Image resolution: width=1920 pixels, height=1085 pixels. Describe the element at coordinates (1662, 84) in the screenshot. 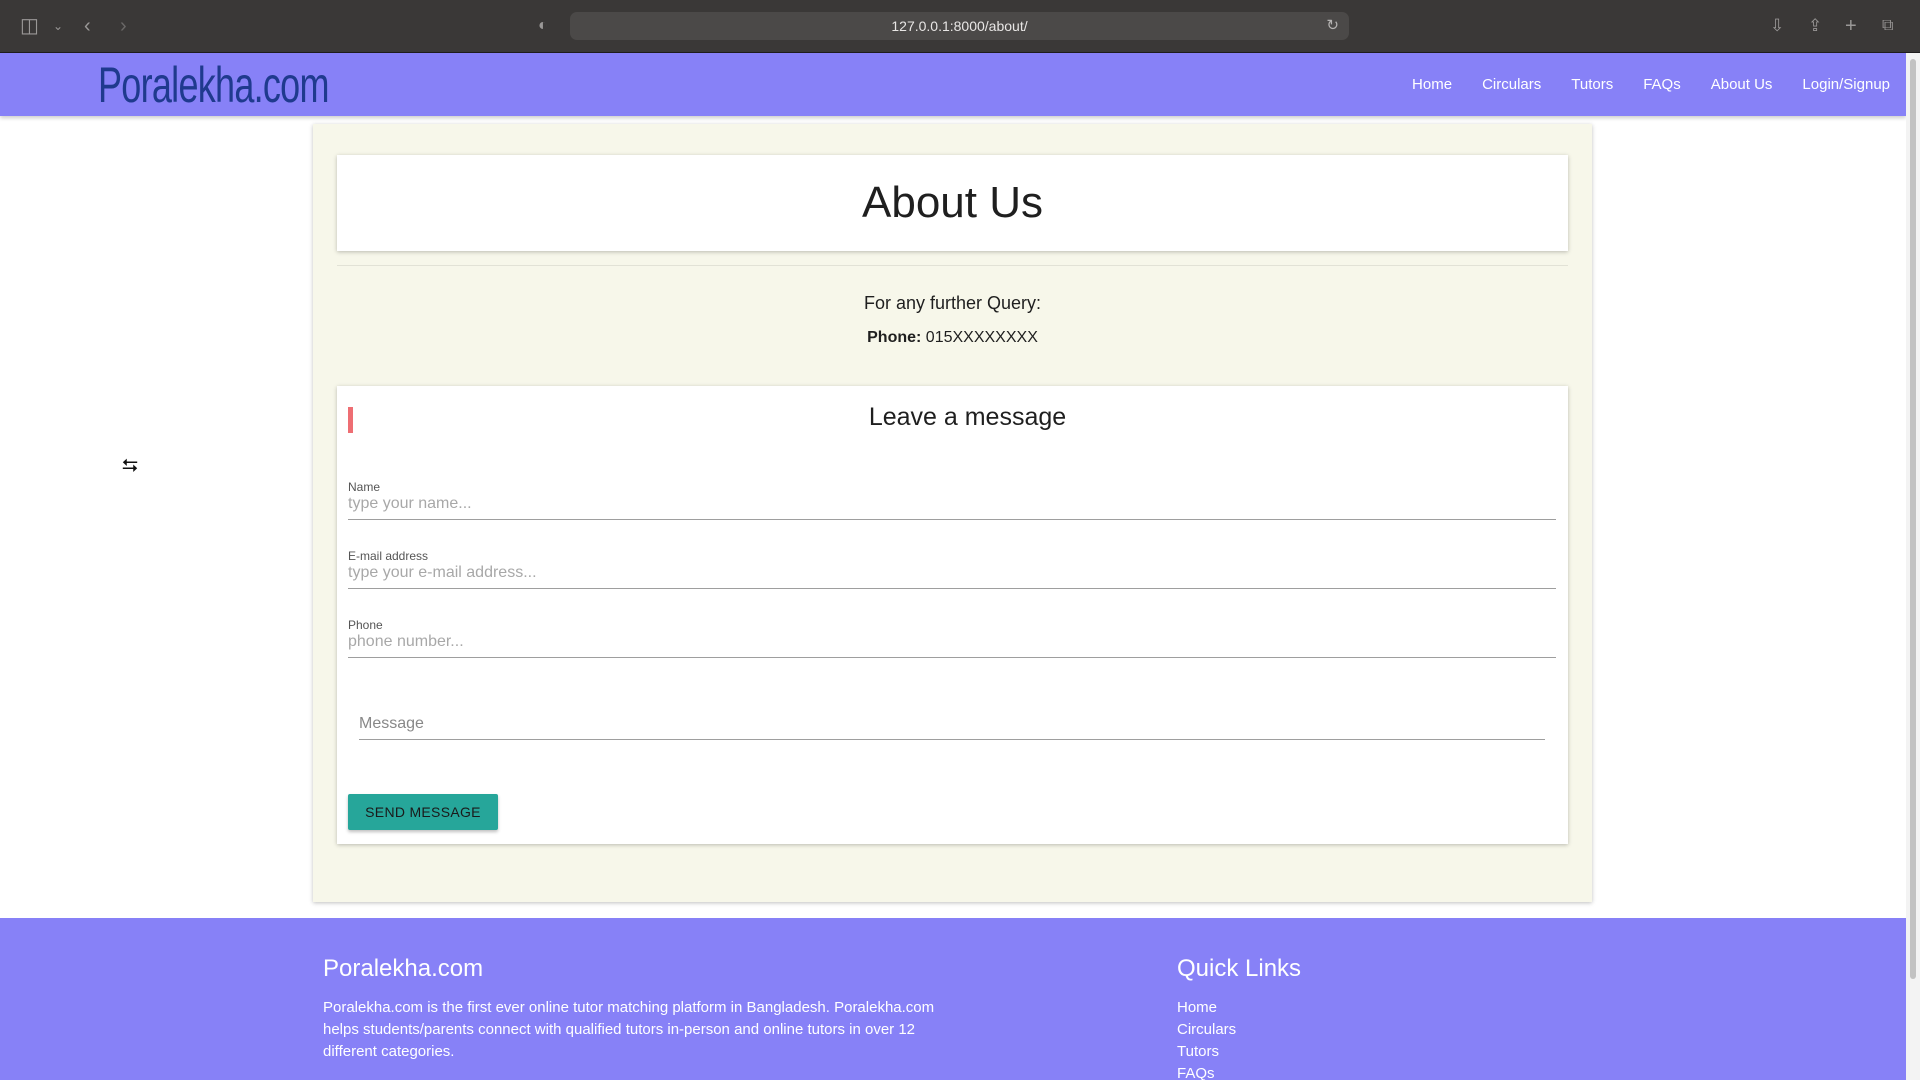

I see `nav-faqs: FAQs` at that location.